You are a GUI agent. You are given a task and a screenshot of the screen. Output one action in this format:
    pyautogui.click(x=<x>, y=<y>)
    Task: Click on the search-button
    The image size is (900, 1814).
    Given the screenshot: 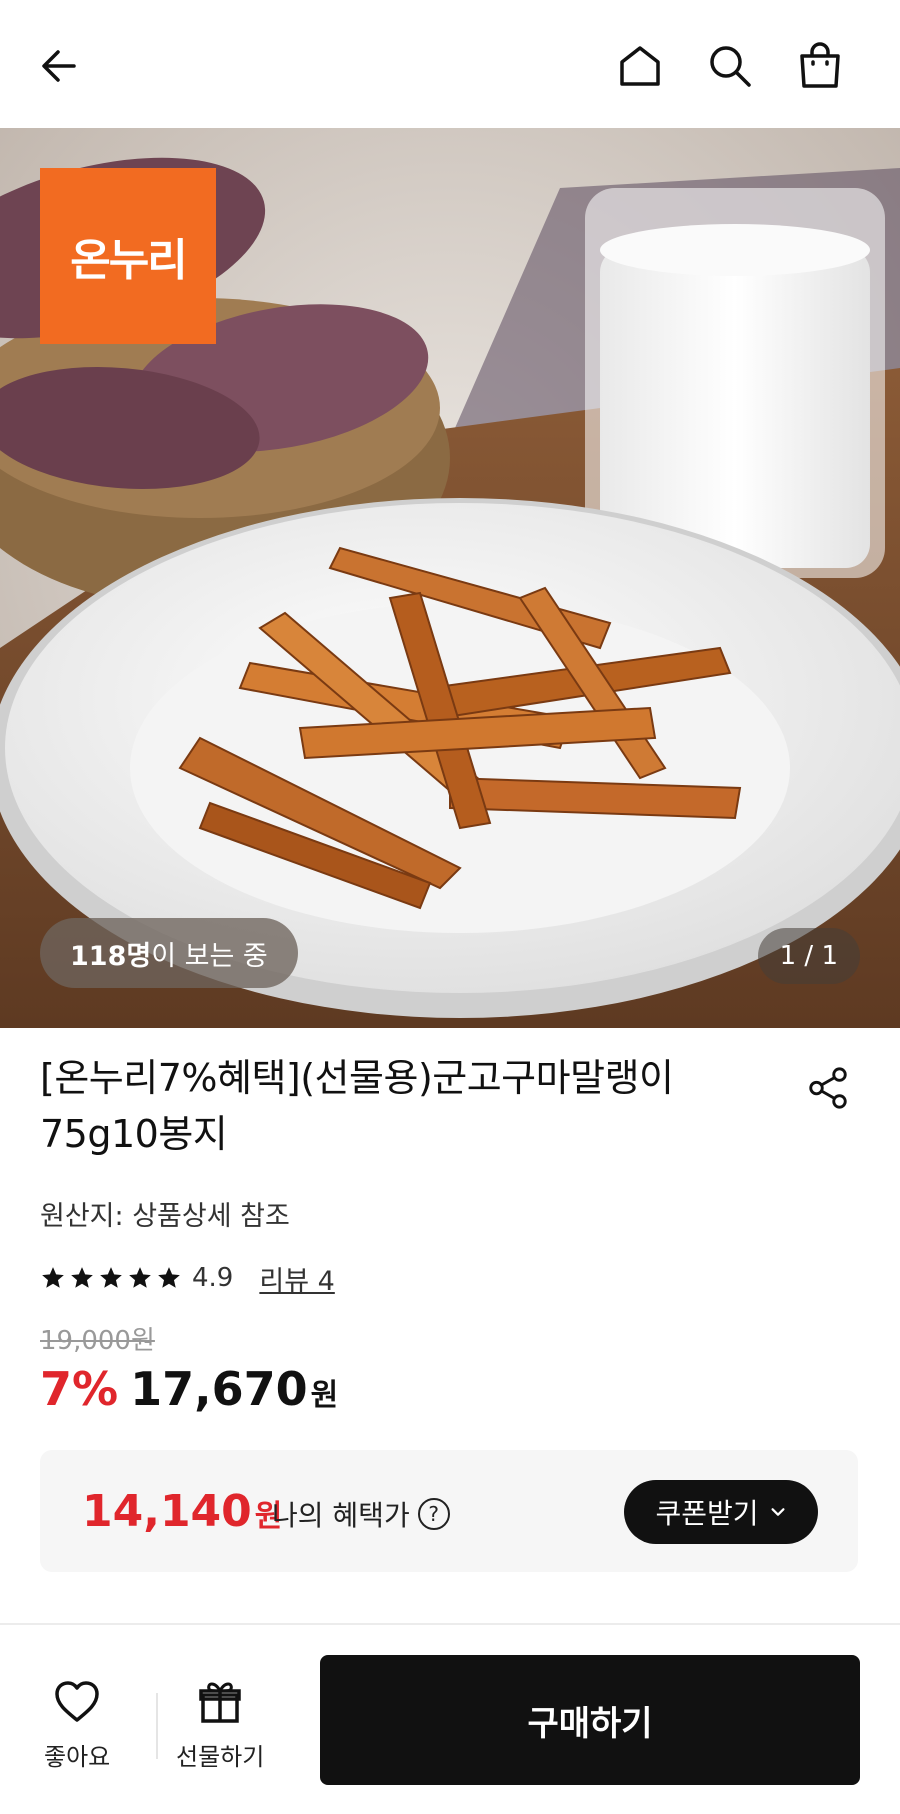 What is the action you would take?
    pyautogui.click(x=730, y=66)
    